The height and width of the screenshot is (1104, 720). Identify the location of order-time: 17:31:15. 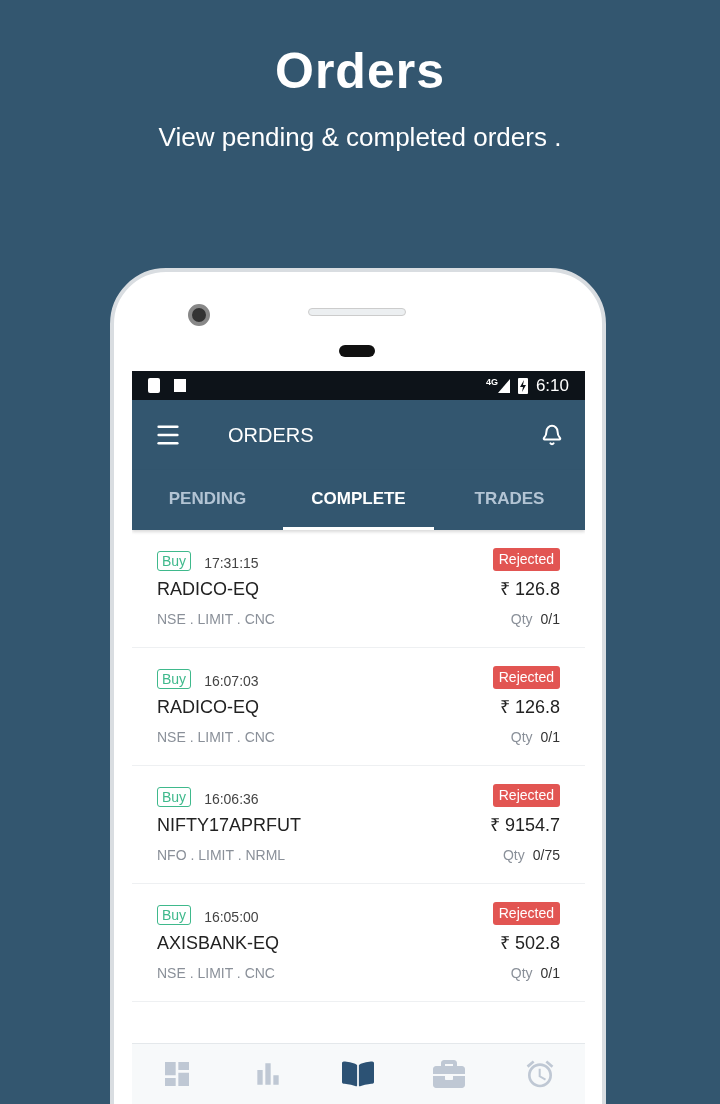
(231, 563).